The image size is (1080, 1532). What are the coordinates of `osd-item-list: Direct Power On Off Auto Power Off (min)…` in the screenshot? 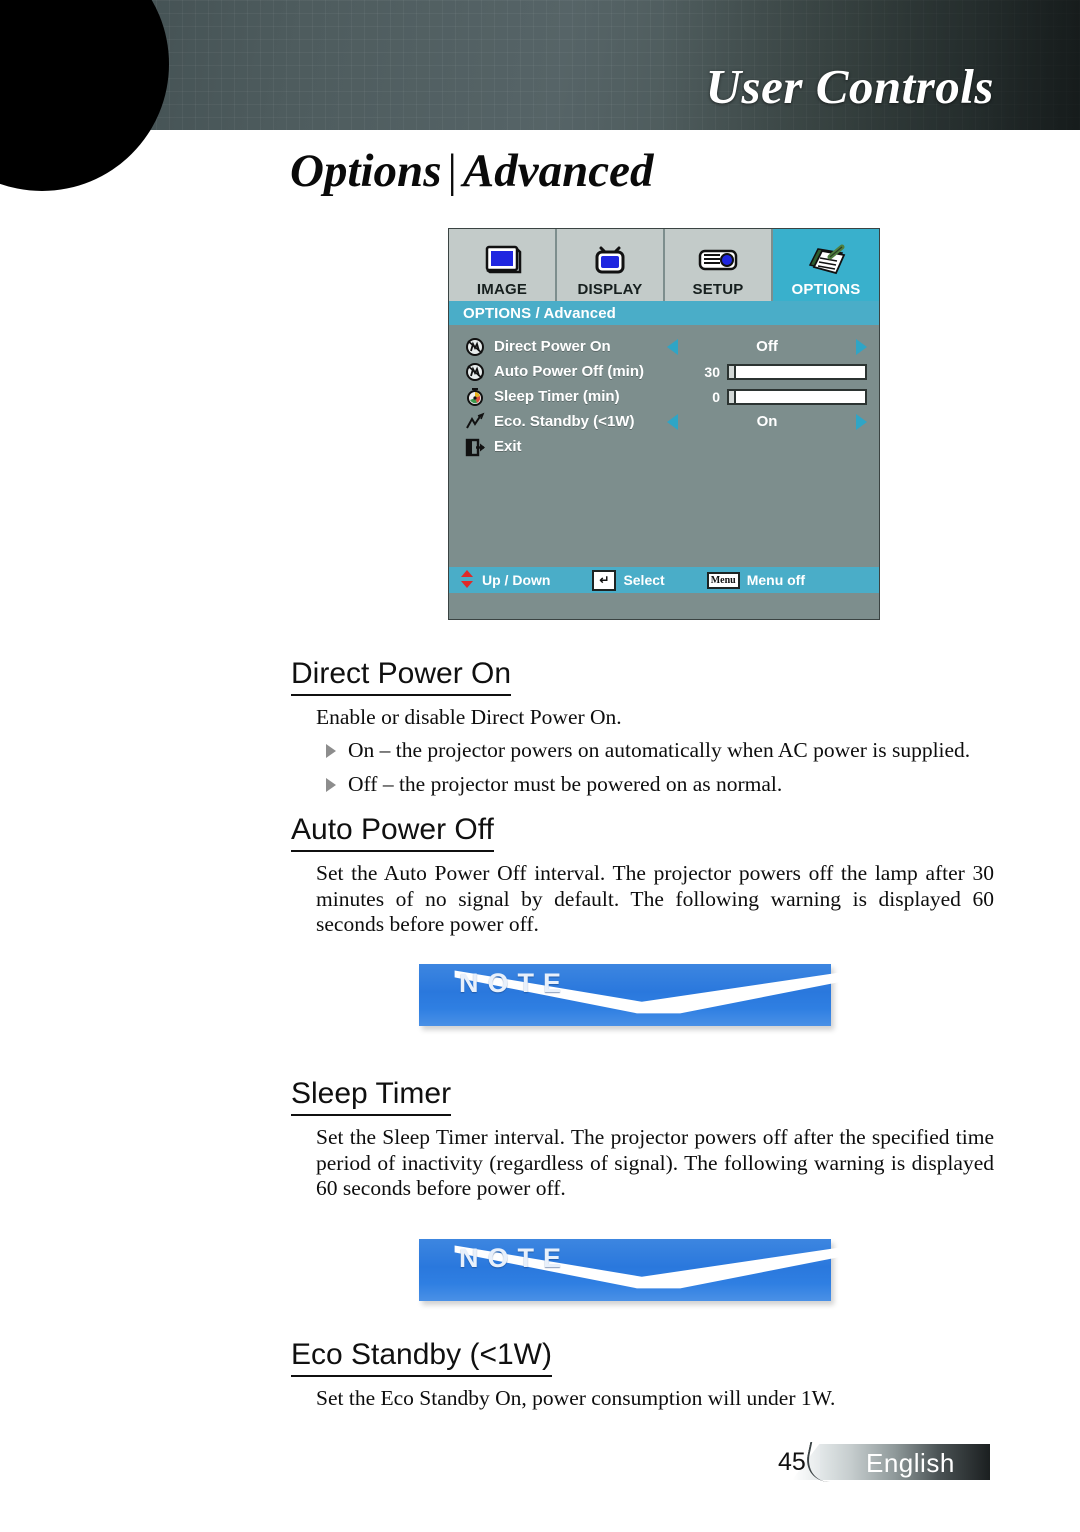 It's located at (664, 459).